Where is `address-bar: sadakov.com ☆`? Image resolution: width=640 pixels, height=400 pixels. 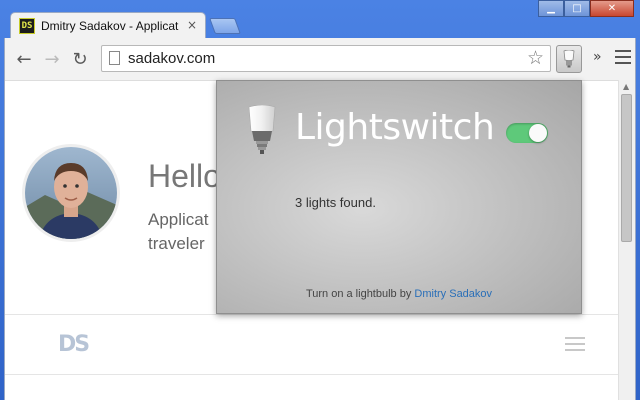 address-bar: sadakov.com ☆ is located at coordinates (326, 58).